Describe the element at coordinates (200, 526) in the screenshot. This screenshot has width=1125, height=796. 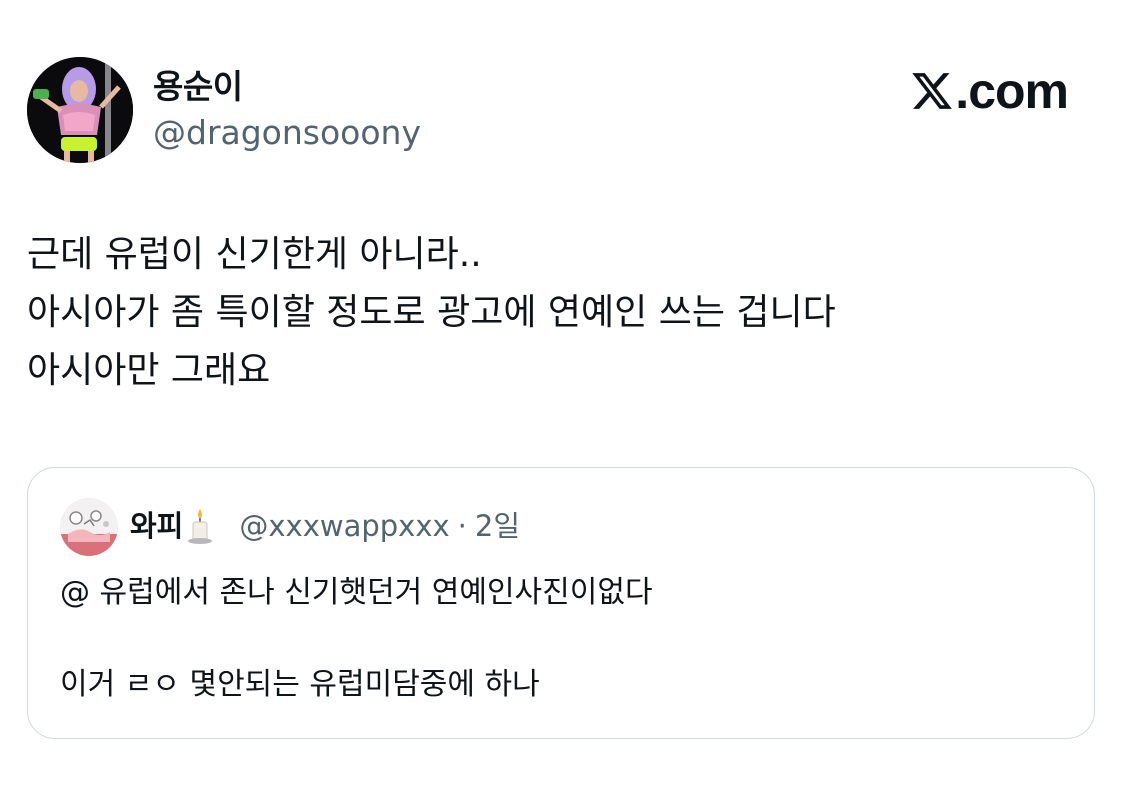
I see `candle-icon` at that location.